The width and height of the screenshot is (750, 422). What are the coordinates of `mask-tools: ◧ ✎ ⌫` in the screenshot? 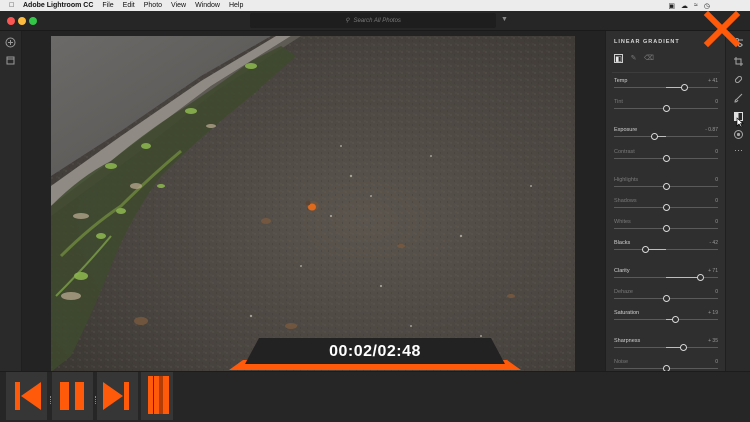 It's located at (634, 58).